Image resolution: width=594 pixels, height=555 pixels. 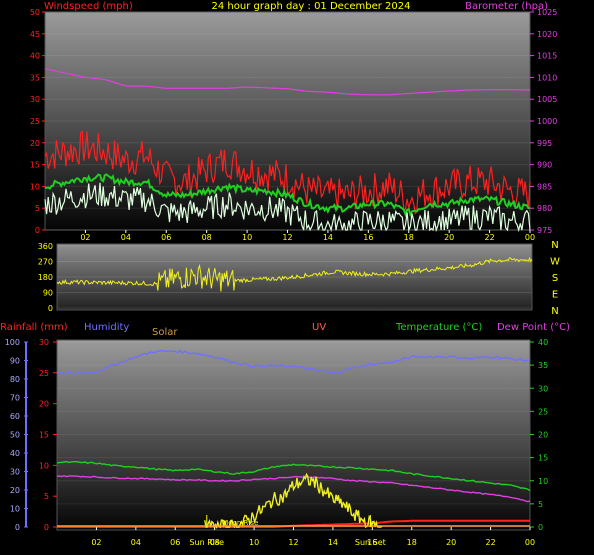 I want to click on barometer-tick-label: 1010, so click(x=547, y=77).